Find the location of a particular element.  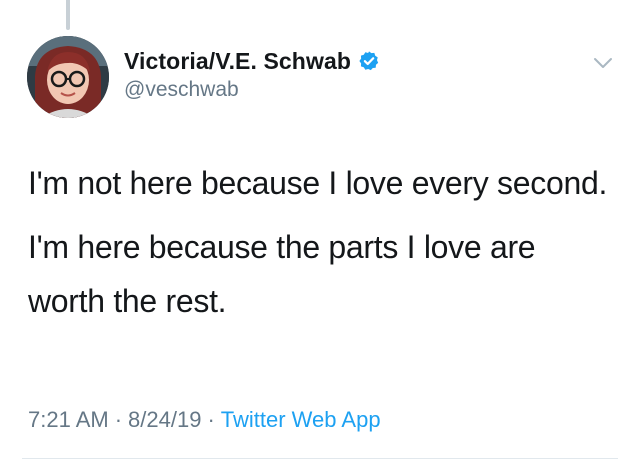

avatar is located at coordinates (68, 77).